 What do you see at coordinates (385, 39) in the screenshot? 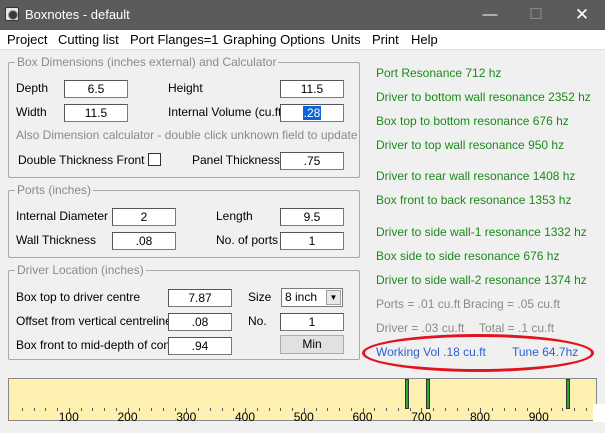
I see `menu-print: Print` at bounding box center [385, 39].